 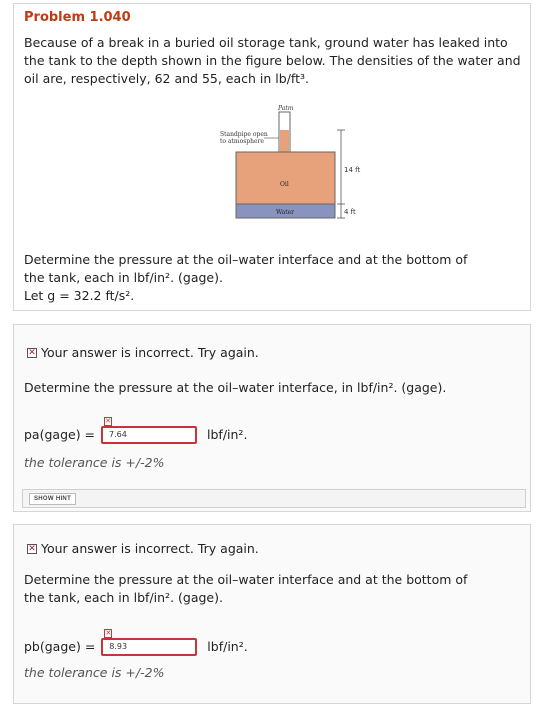 What do you see at coordinates (77, 17) in the screenshot?
I see `problem-title: Problem 1.040` at bounding box center [77, 17].